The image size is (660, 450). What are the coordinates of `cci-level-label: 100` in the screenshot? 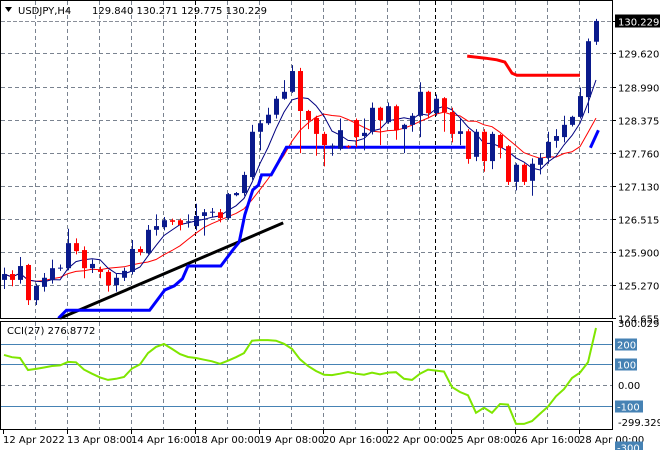 It's located at (626, 366).